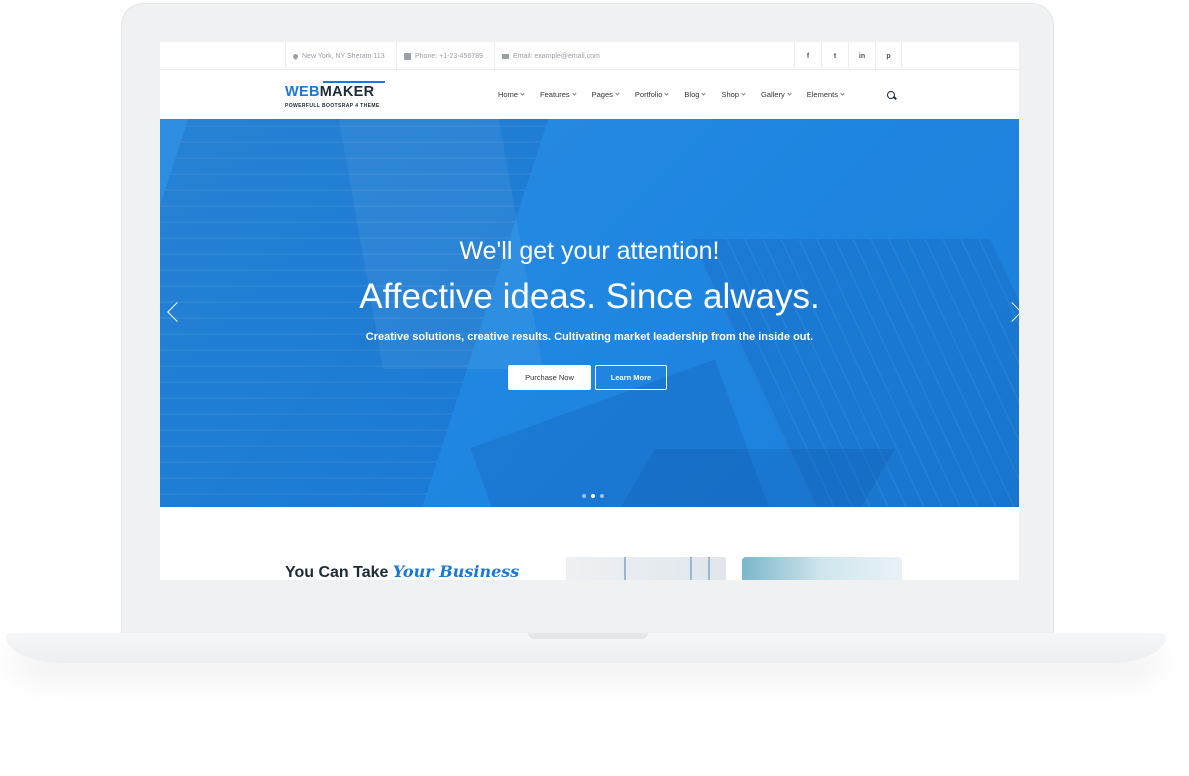 Image resolution: width=1189 pixels, height=776 pixels. What do you see at coordinates (295, 56) in the screenshot?
I see `location-pin-icon` at bounding box center [295, 56].